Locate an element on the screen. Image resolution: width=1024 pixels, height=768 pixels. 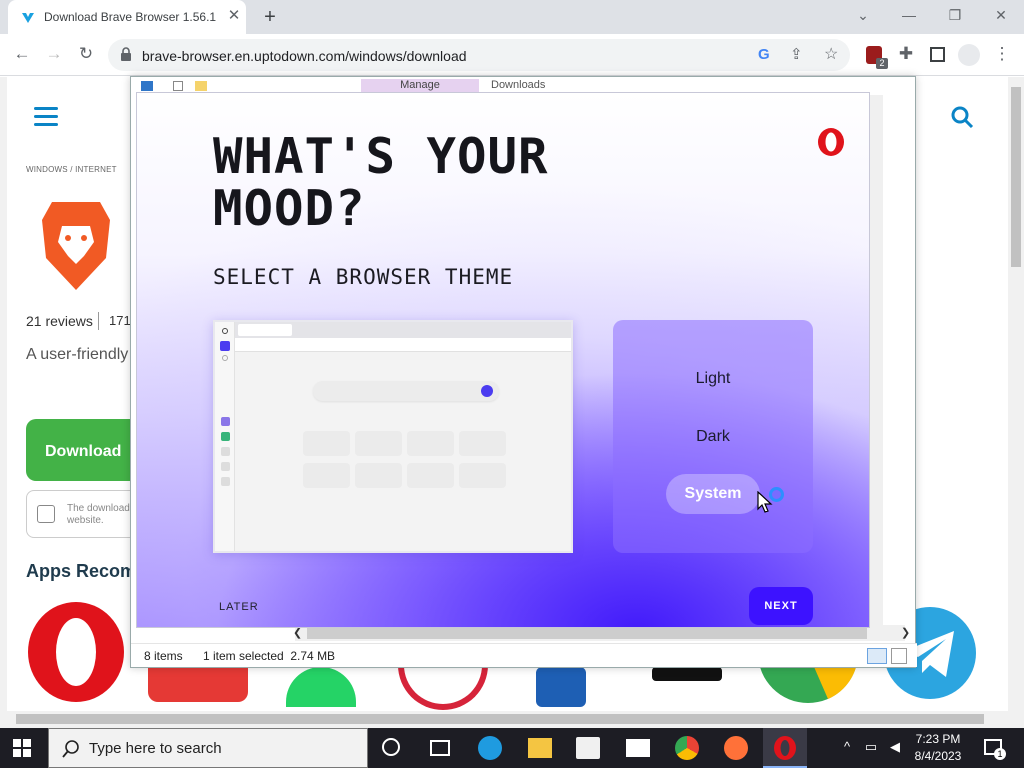
browser-tab: Download Brave Browser 1.56.14 ✕ is located at coordinates (127, 17).